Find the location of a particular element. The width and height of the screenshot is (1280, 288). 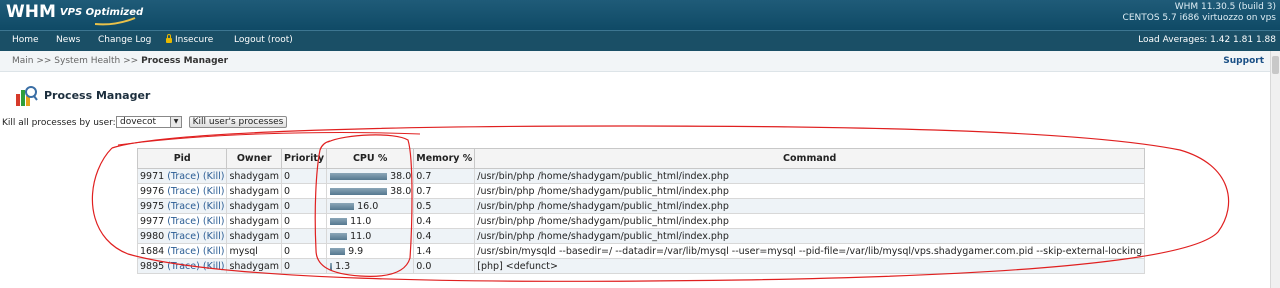

pid-cell: 1684 (Trace) (Kill) is located at coordinates (182, 251).